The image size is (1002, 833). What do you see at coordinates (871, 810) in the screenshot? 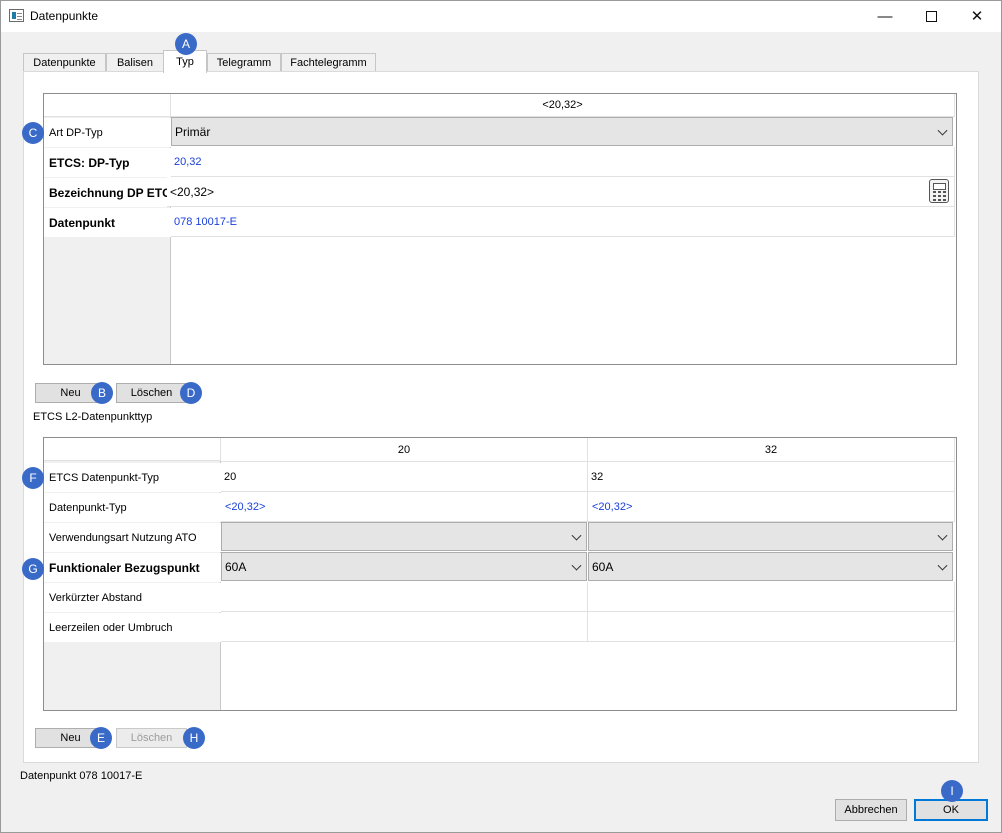
I see `cancel-button: Abbrechen` at bounding box center [871, 810].